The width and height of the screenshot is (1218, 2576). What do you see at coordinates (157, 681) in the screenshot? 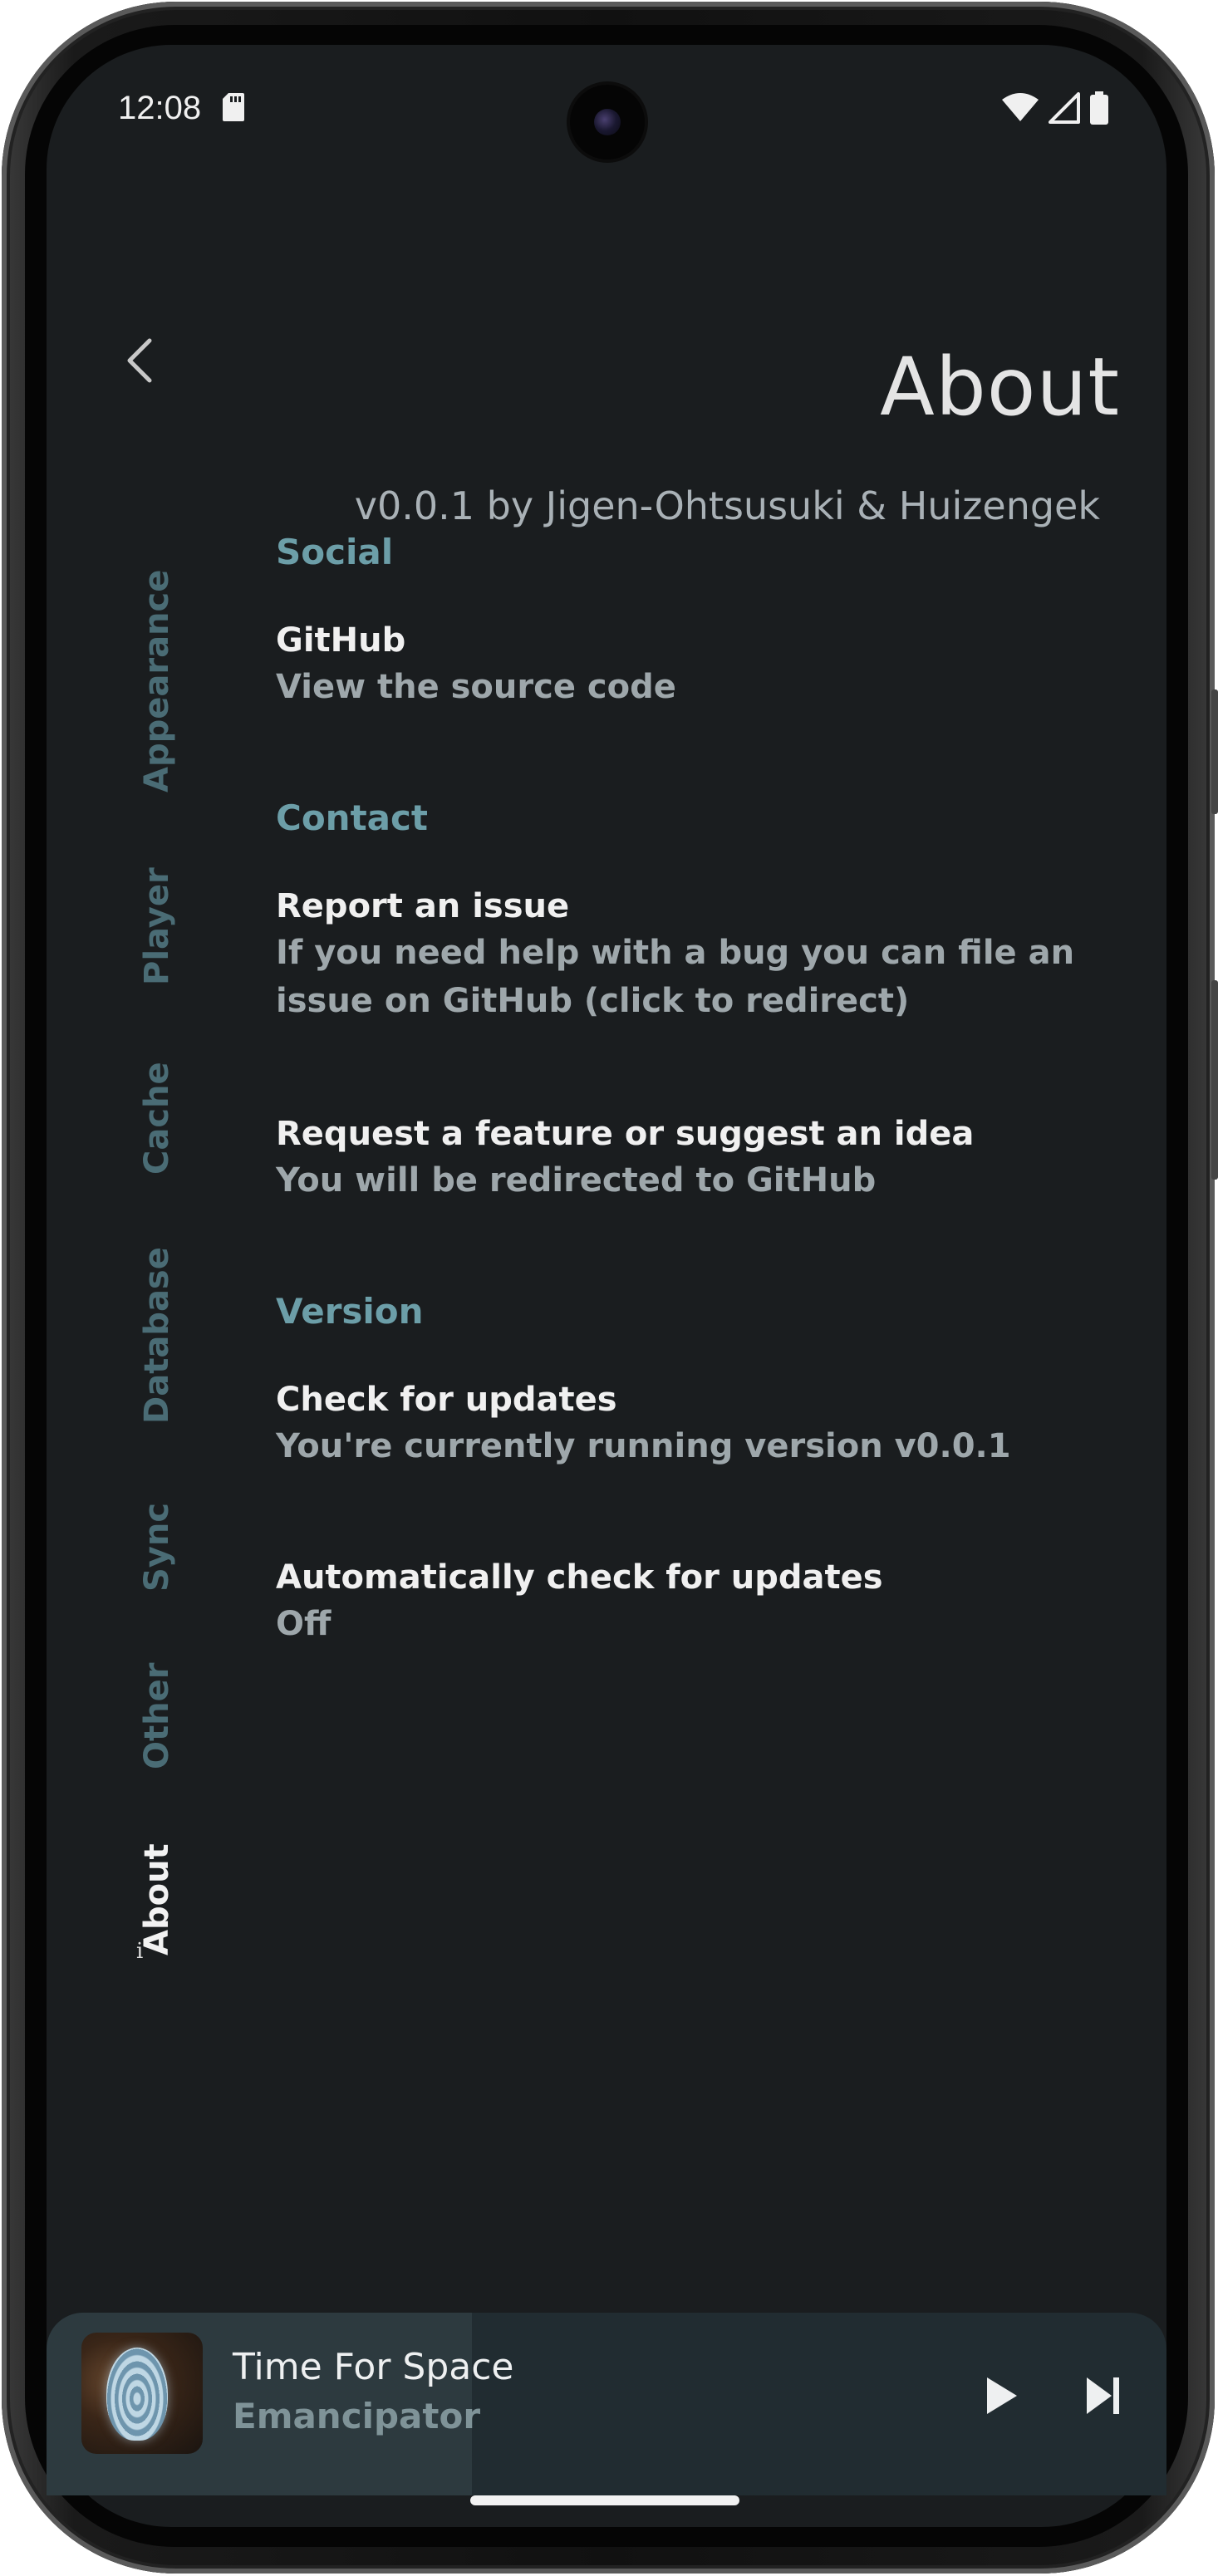
I see `sidebar-item-appearance: Appearance` at bounding box center [157, 681].